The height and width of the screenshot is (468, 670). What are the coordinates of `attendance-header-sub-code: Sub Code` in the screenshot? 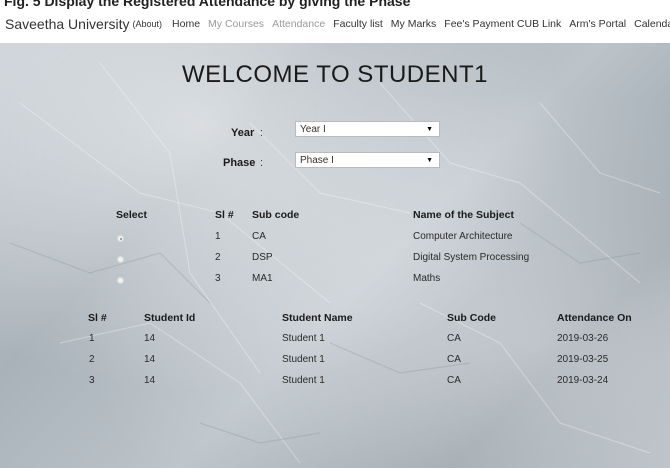 It's located at (471, 318).